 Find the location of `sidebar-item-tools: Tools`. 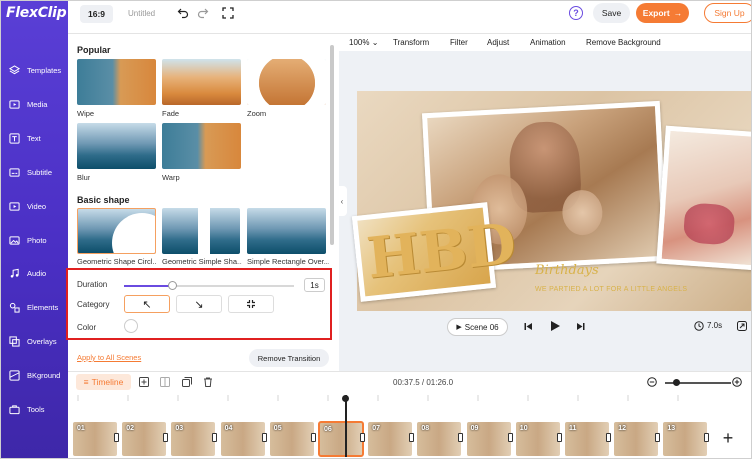

sidebar-item-tools: Tools is located at coordinates (34, 409).